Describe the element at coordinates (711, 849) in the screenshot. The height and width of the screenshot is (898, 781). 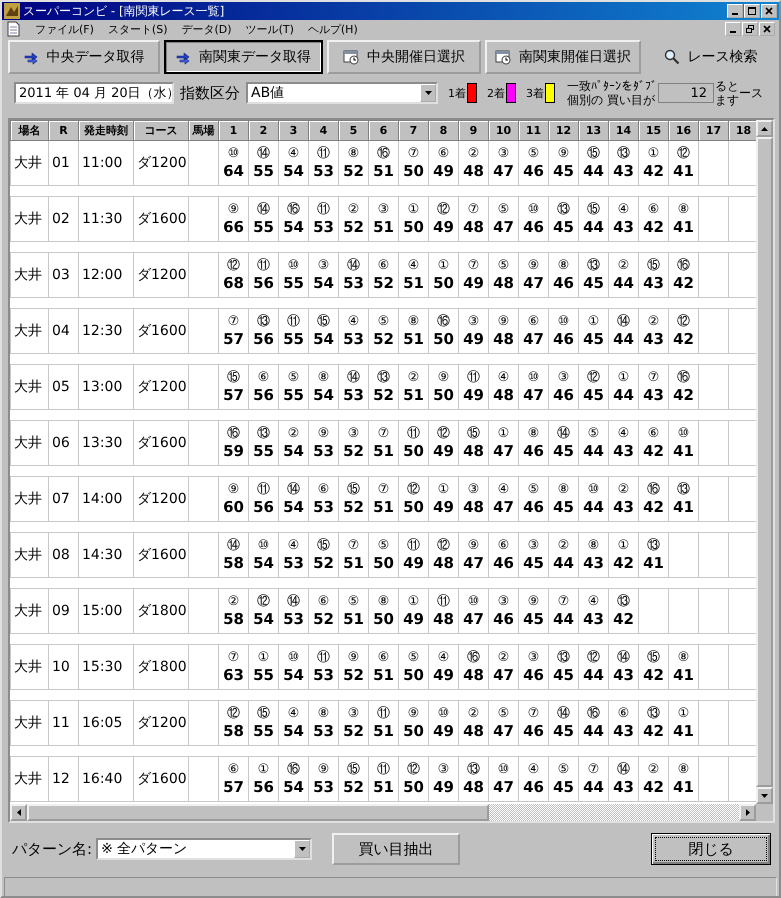
I see `close-button: 閉じる` at that location.